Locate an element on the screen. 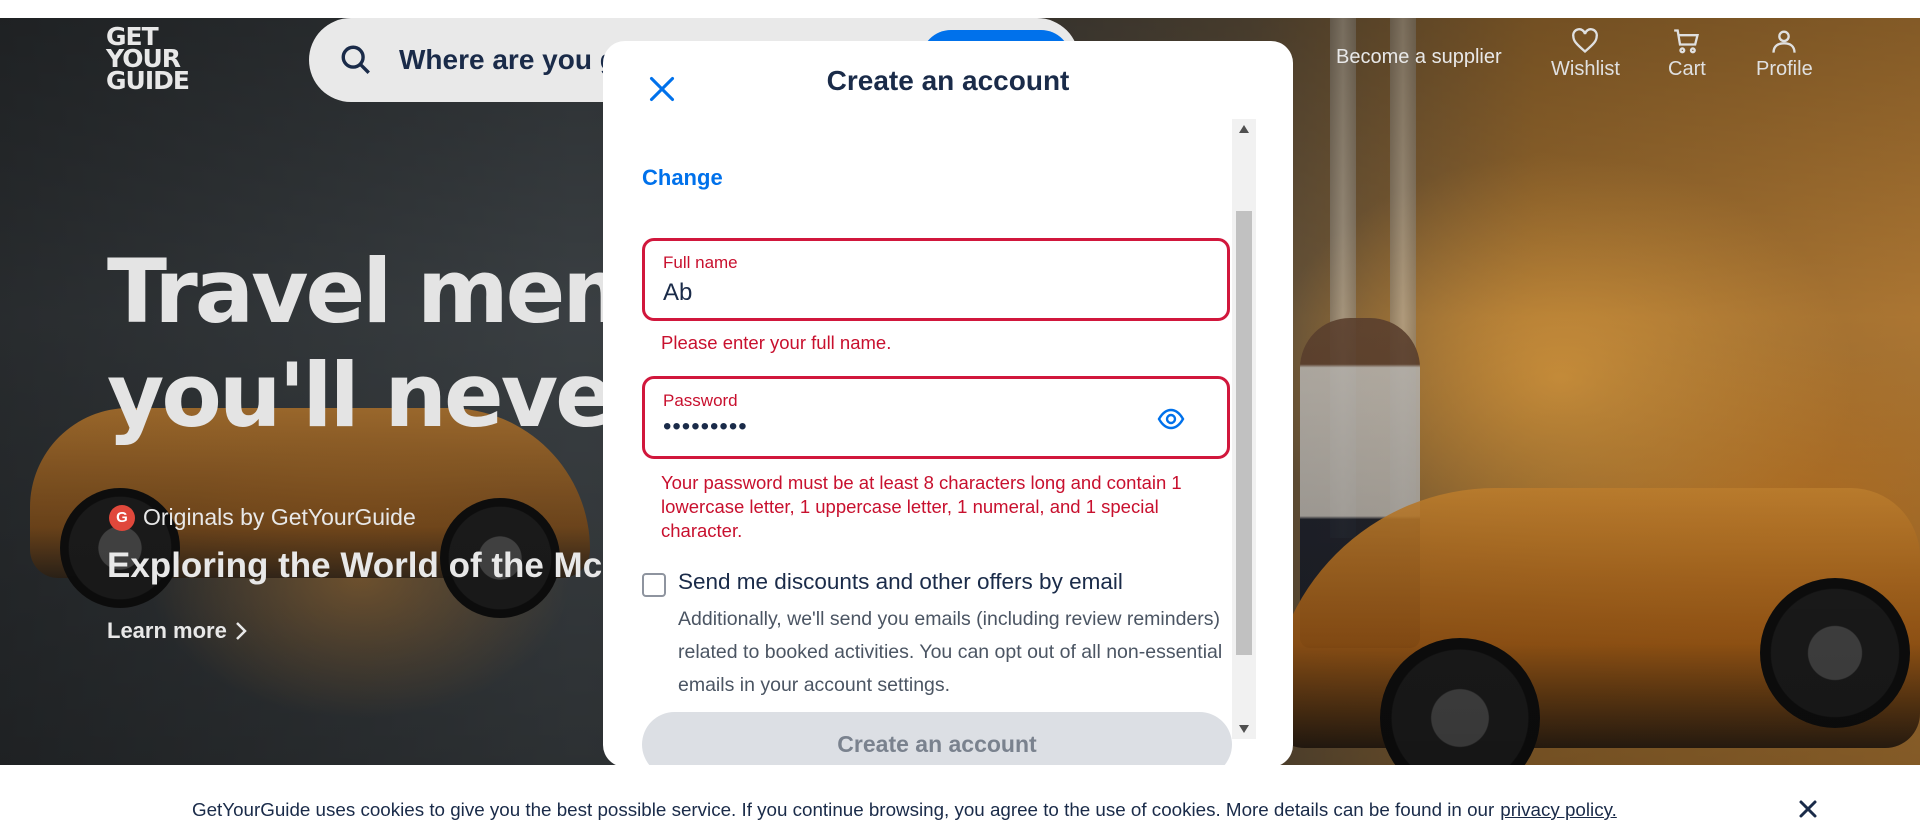 Image resolution: width=1920 pixels, height=839 pixels. scroll-down-arrow is located at coordinates (1244, 729).